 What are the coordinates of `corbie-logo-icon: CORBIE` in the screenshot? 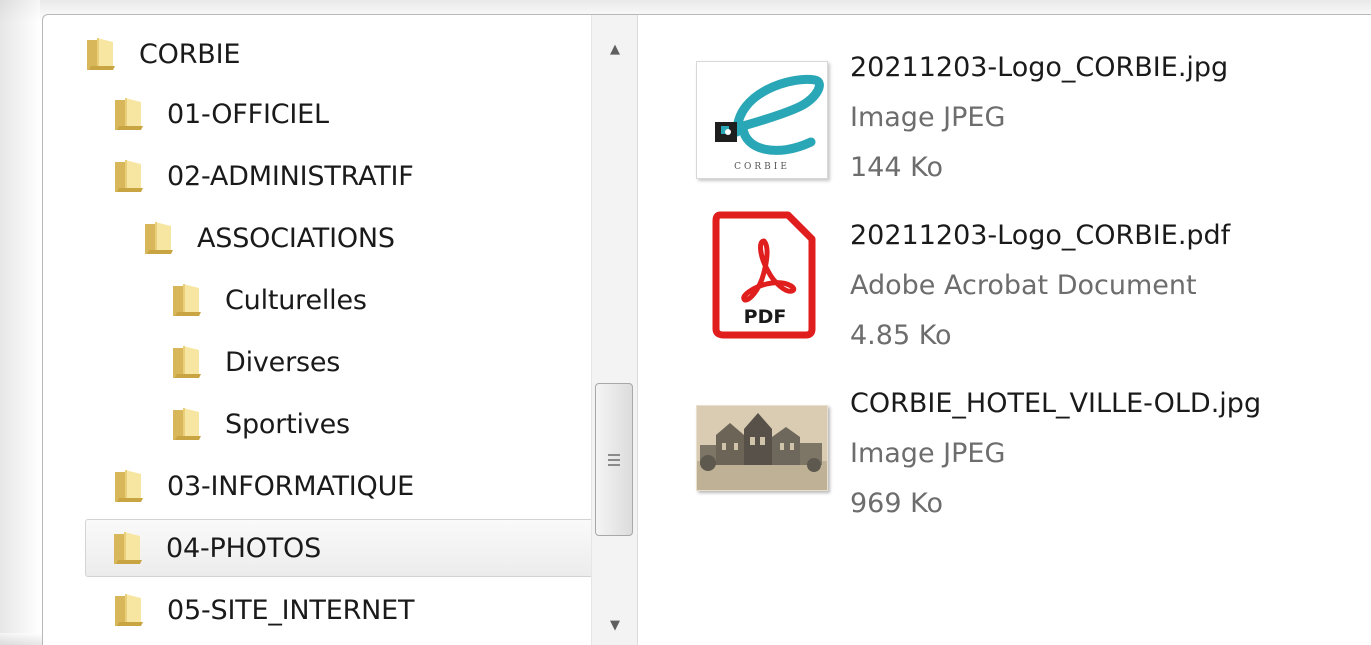 It's located at (769, 123).